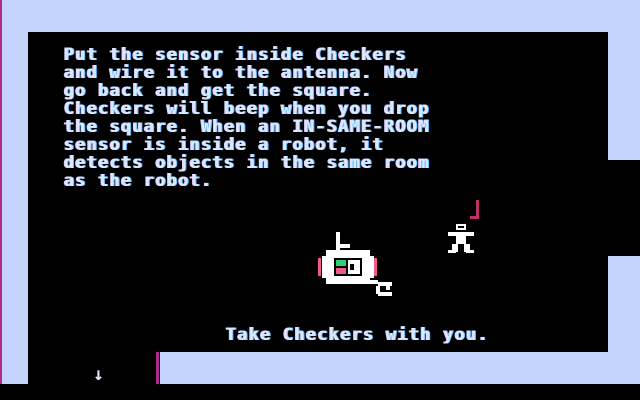 This screenshot has height=400, width=640. I want to click on doorway-right, so click(624, 208).